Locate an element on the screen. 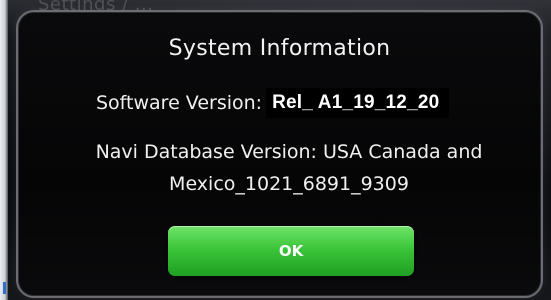 The image size is (551, 300). software-version-value: Rel_ A1_19_12_20 is located at coordinates (358, 103).